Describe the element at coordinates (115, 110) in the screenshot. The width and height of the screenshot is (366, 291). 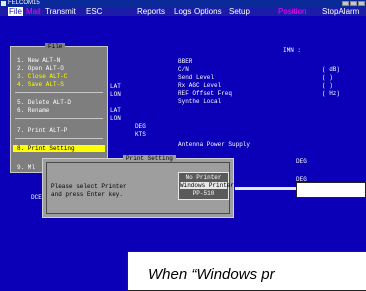
I see `lat-label-2: LAT` at that location.